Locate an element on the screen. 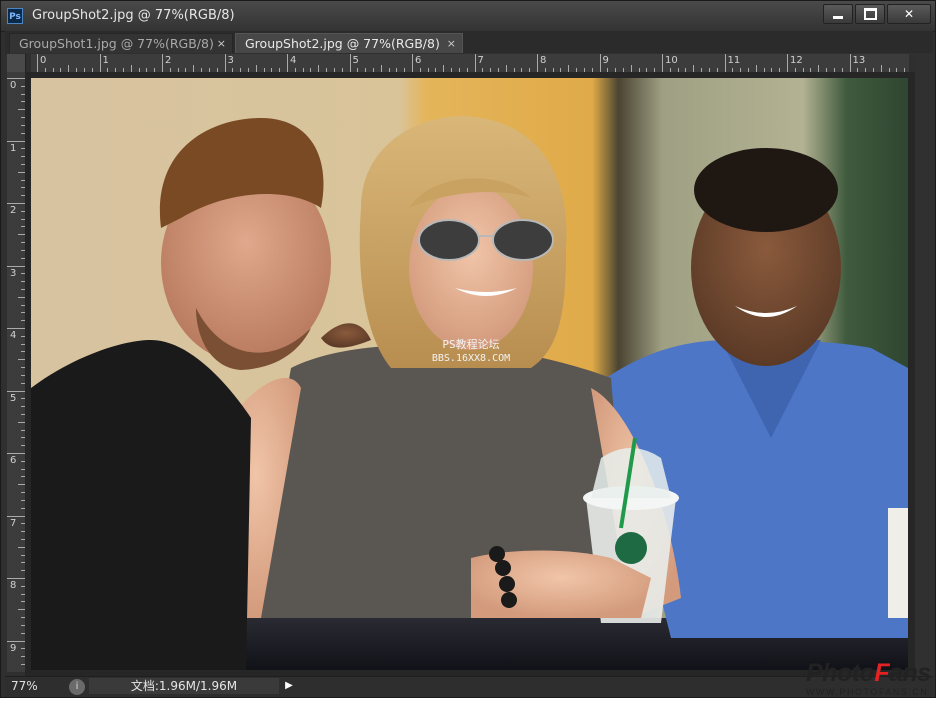 This screenshot has width=939, height=701. photoshop-app-icon: Ps is located at coordinates (15, 16).